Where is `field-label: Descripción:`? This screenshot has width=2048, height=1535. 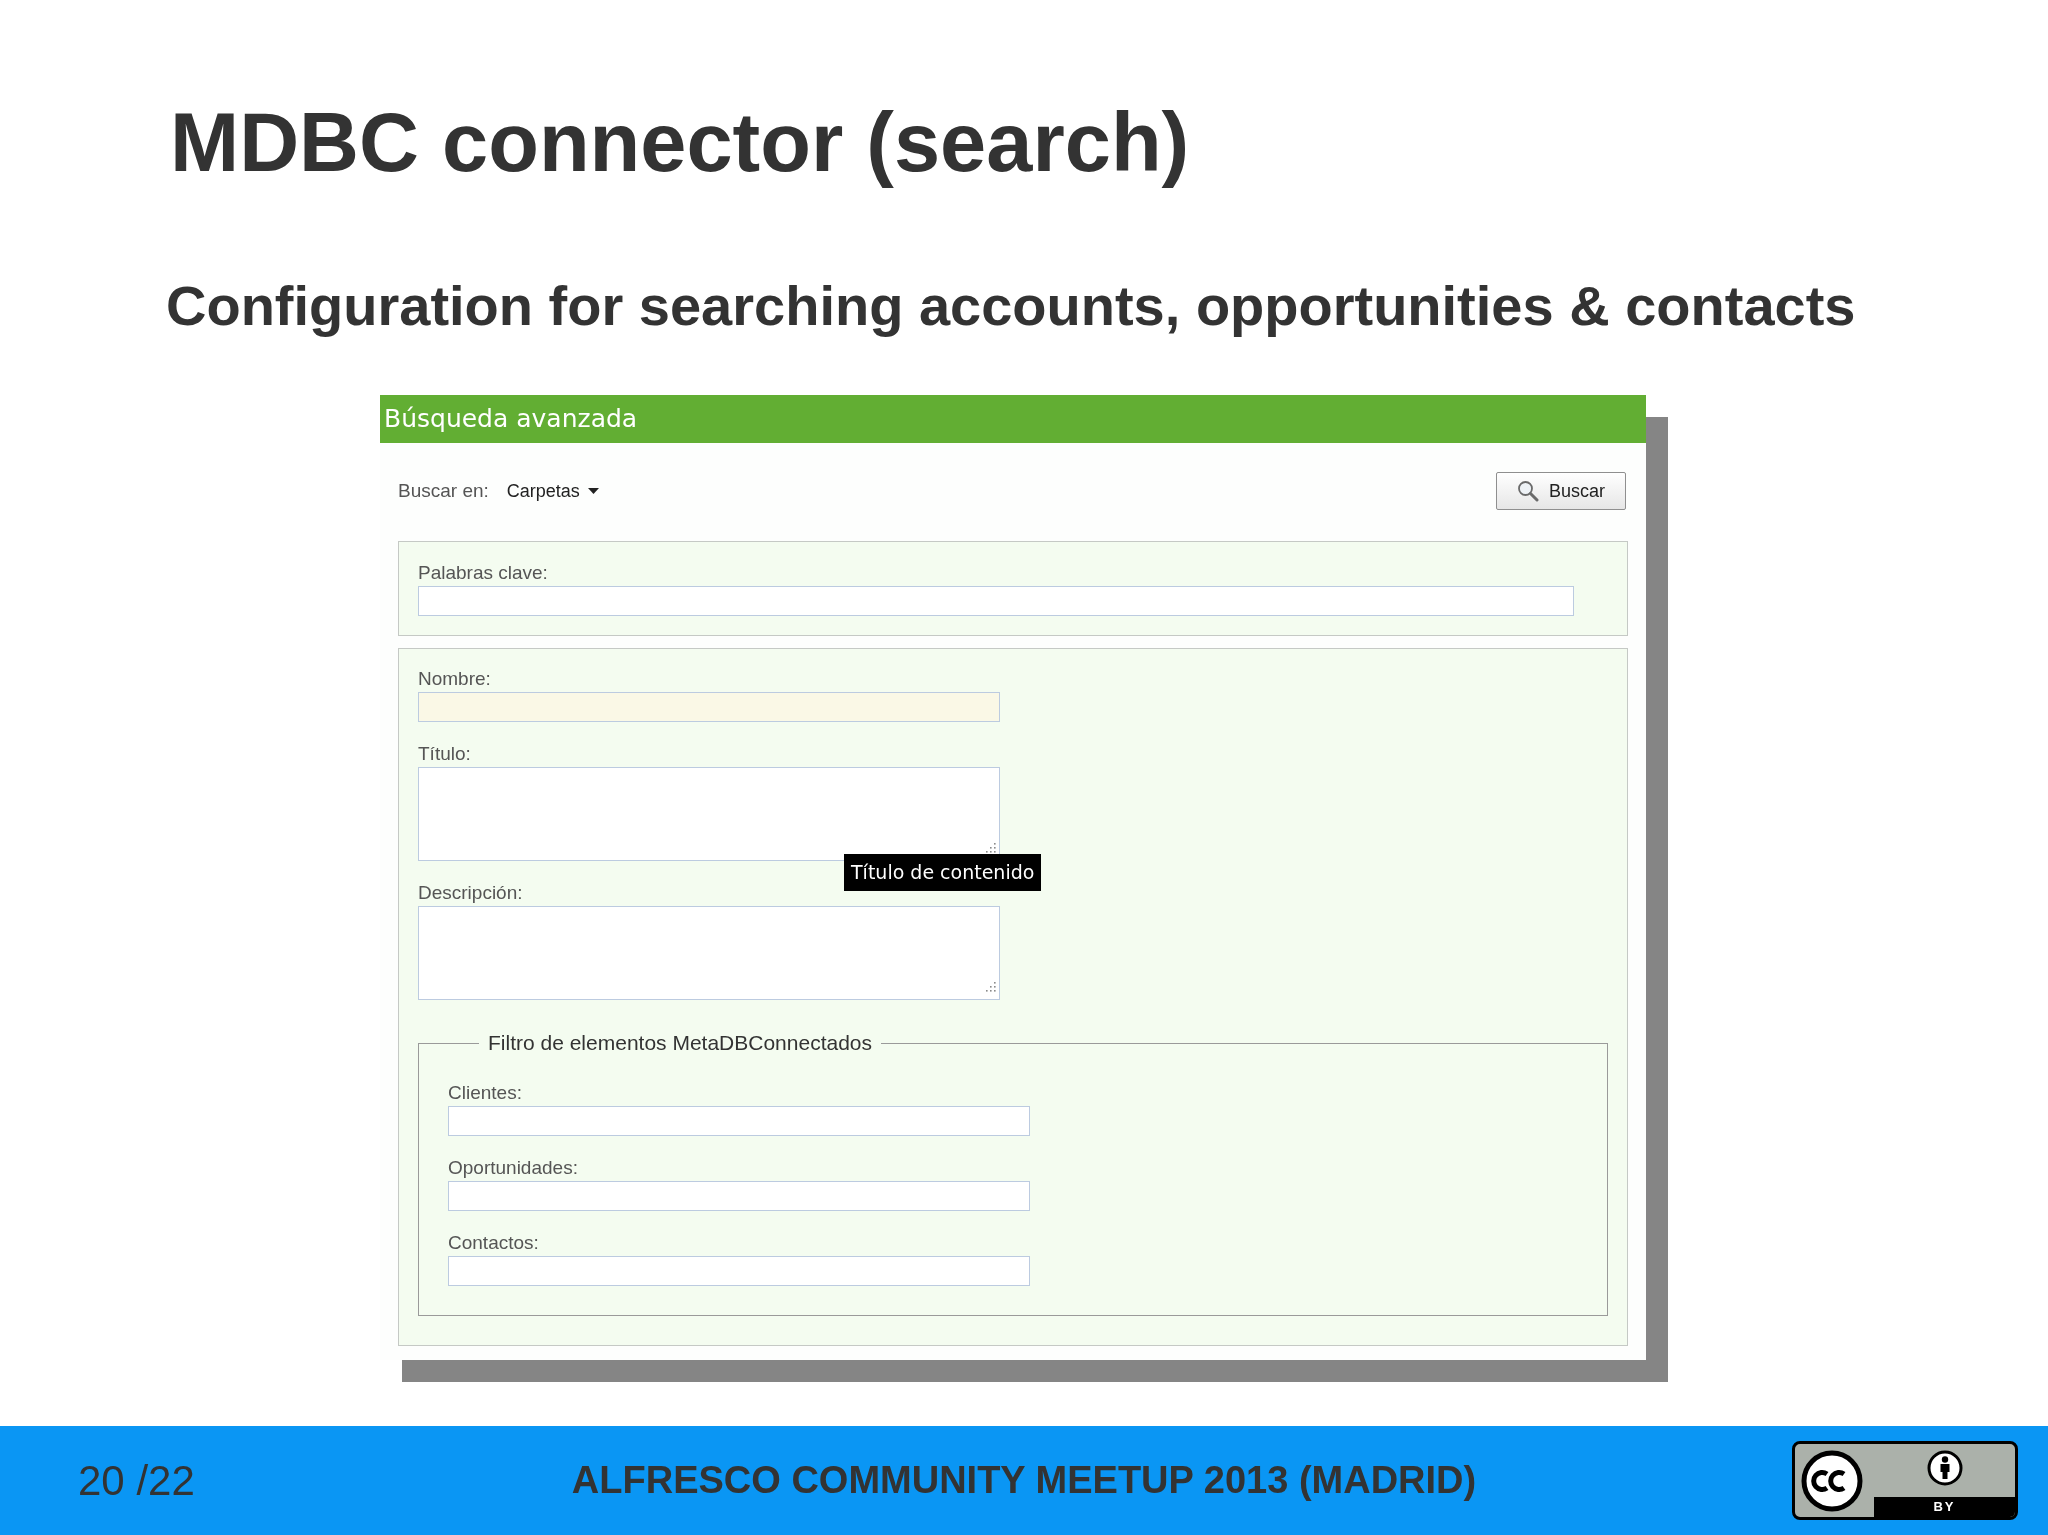 field-label: Descripción: is located at coordinates (470, 893).